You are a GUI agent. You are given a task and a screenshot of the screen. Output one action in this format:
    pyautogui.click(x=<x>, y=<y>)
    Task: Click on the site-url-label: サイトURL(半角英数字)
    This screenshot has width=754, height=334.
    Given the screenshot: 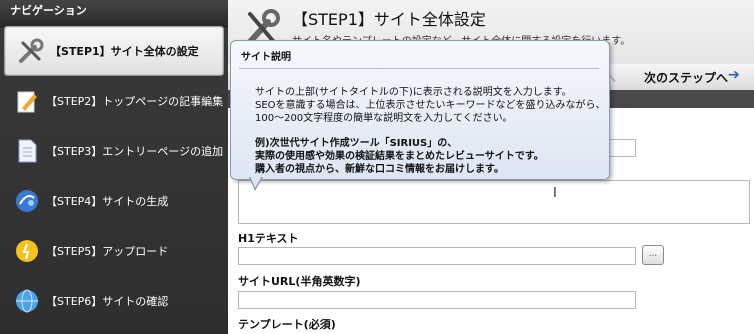 What is the action you would take?
    pyautogui.click(x=299, y=281)
    